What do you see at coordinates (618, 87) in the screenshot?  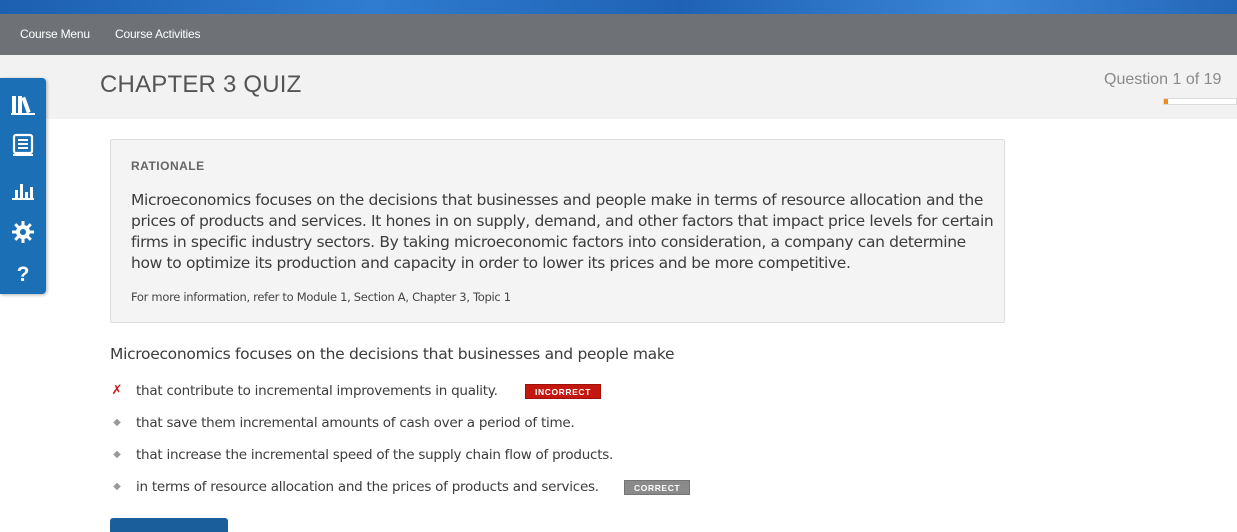 I see `quiz-header: CHAPTER 3 QUIZ Question 1 of 19` at bounding box center [618, 87].